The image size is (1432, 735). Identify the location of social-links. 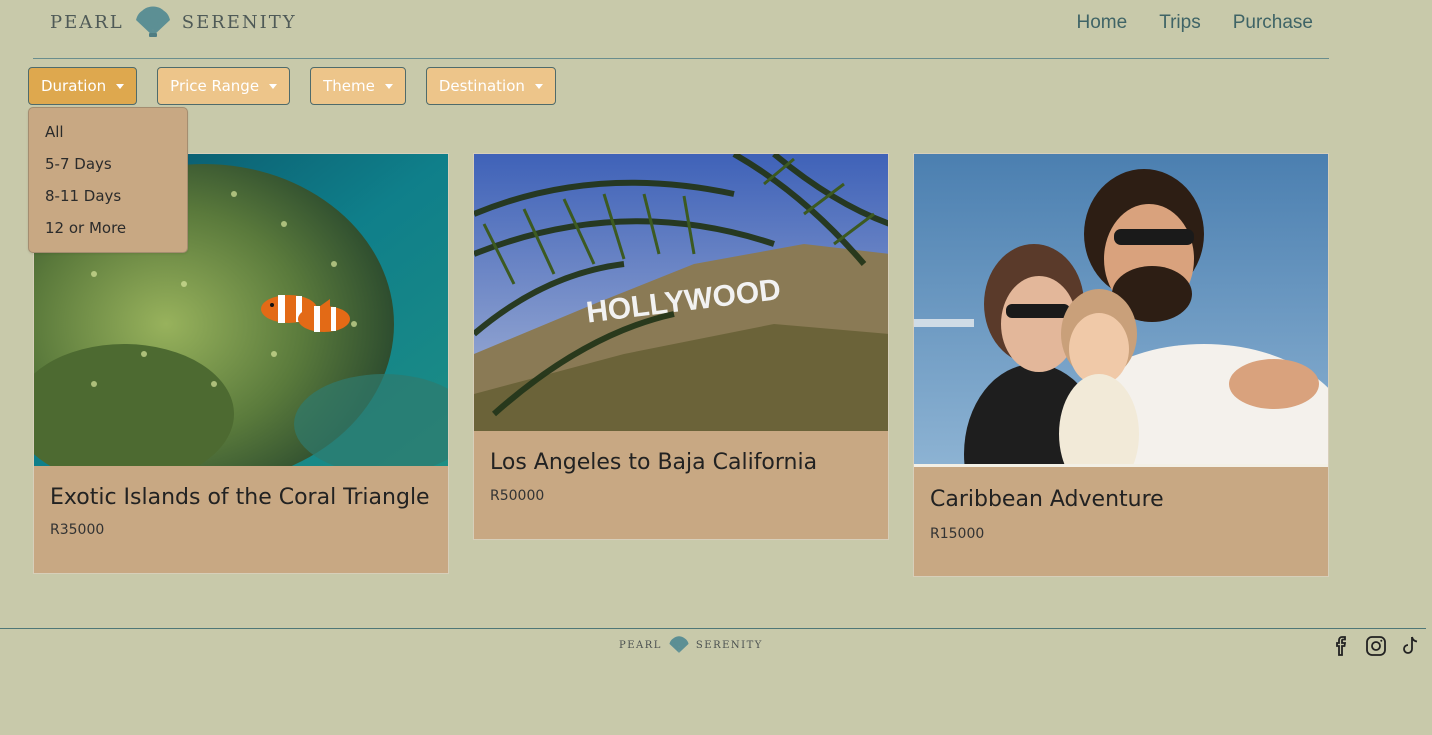
(1376, 646).